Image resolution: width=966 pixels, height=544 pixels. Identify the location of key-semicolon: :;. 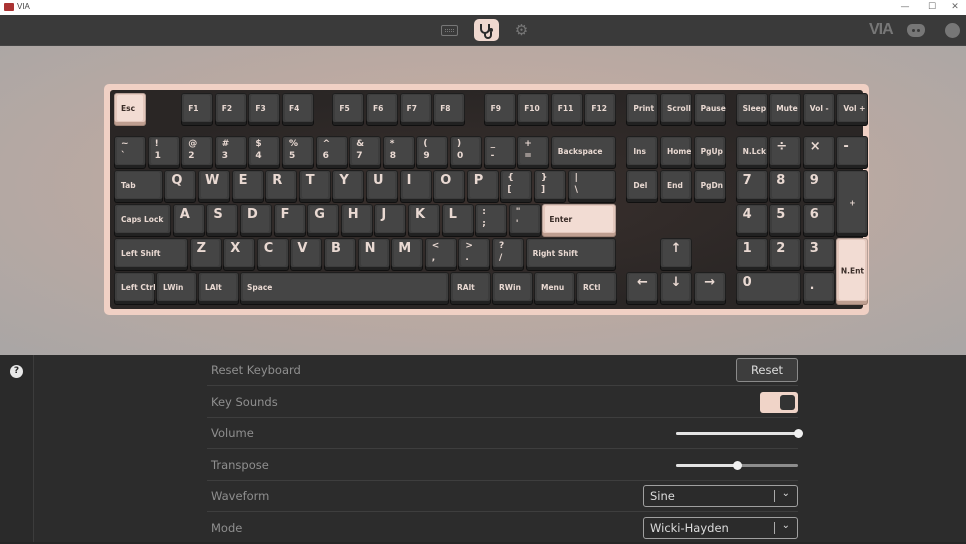
(491, 220).